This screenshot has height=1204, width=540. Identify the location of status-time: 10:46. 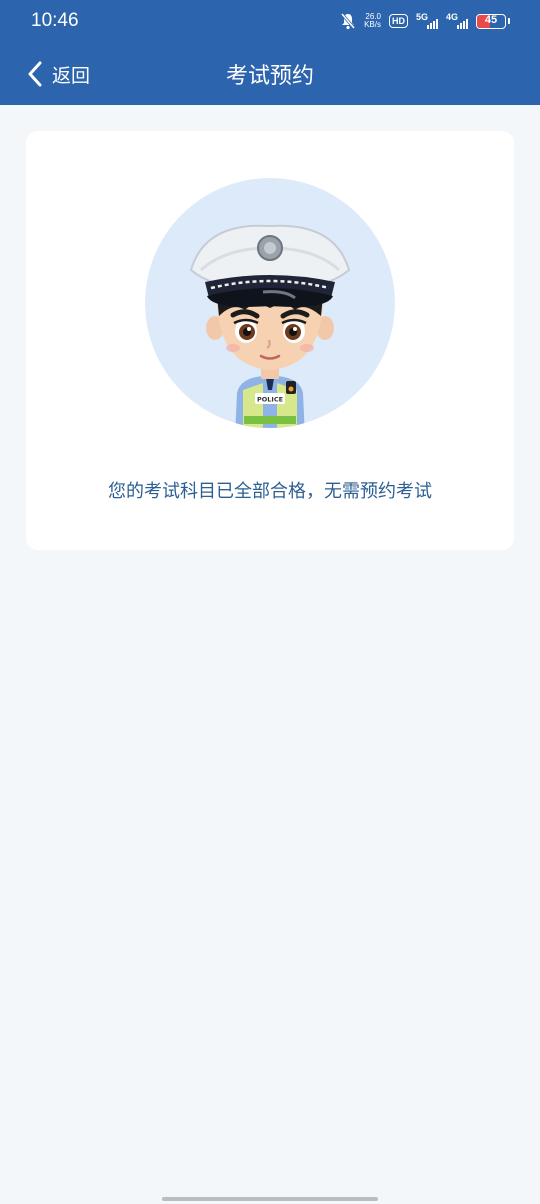
(55, 20).